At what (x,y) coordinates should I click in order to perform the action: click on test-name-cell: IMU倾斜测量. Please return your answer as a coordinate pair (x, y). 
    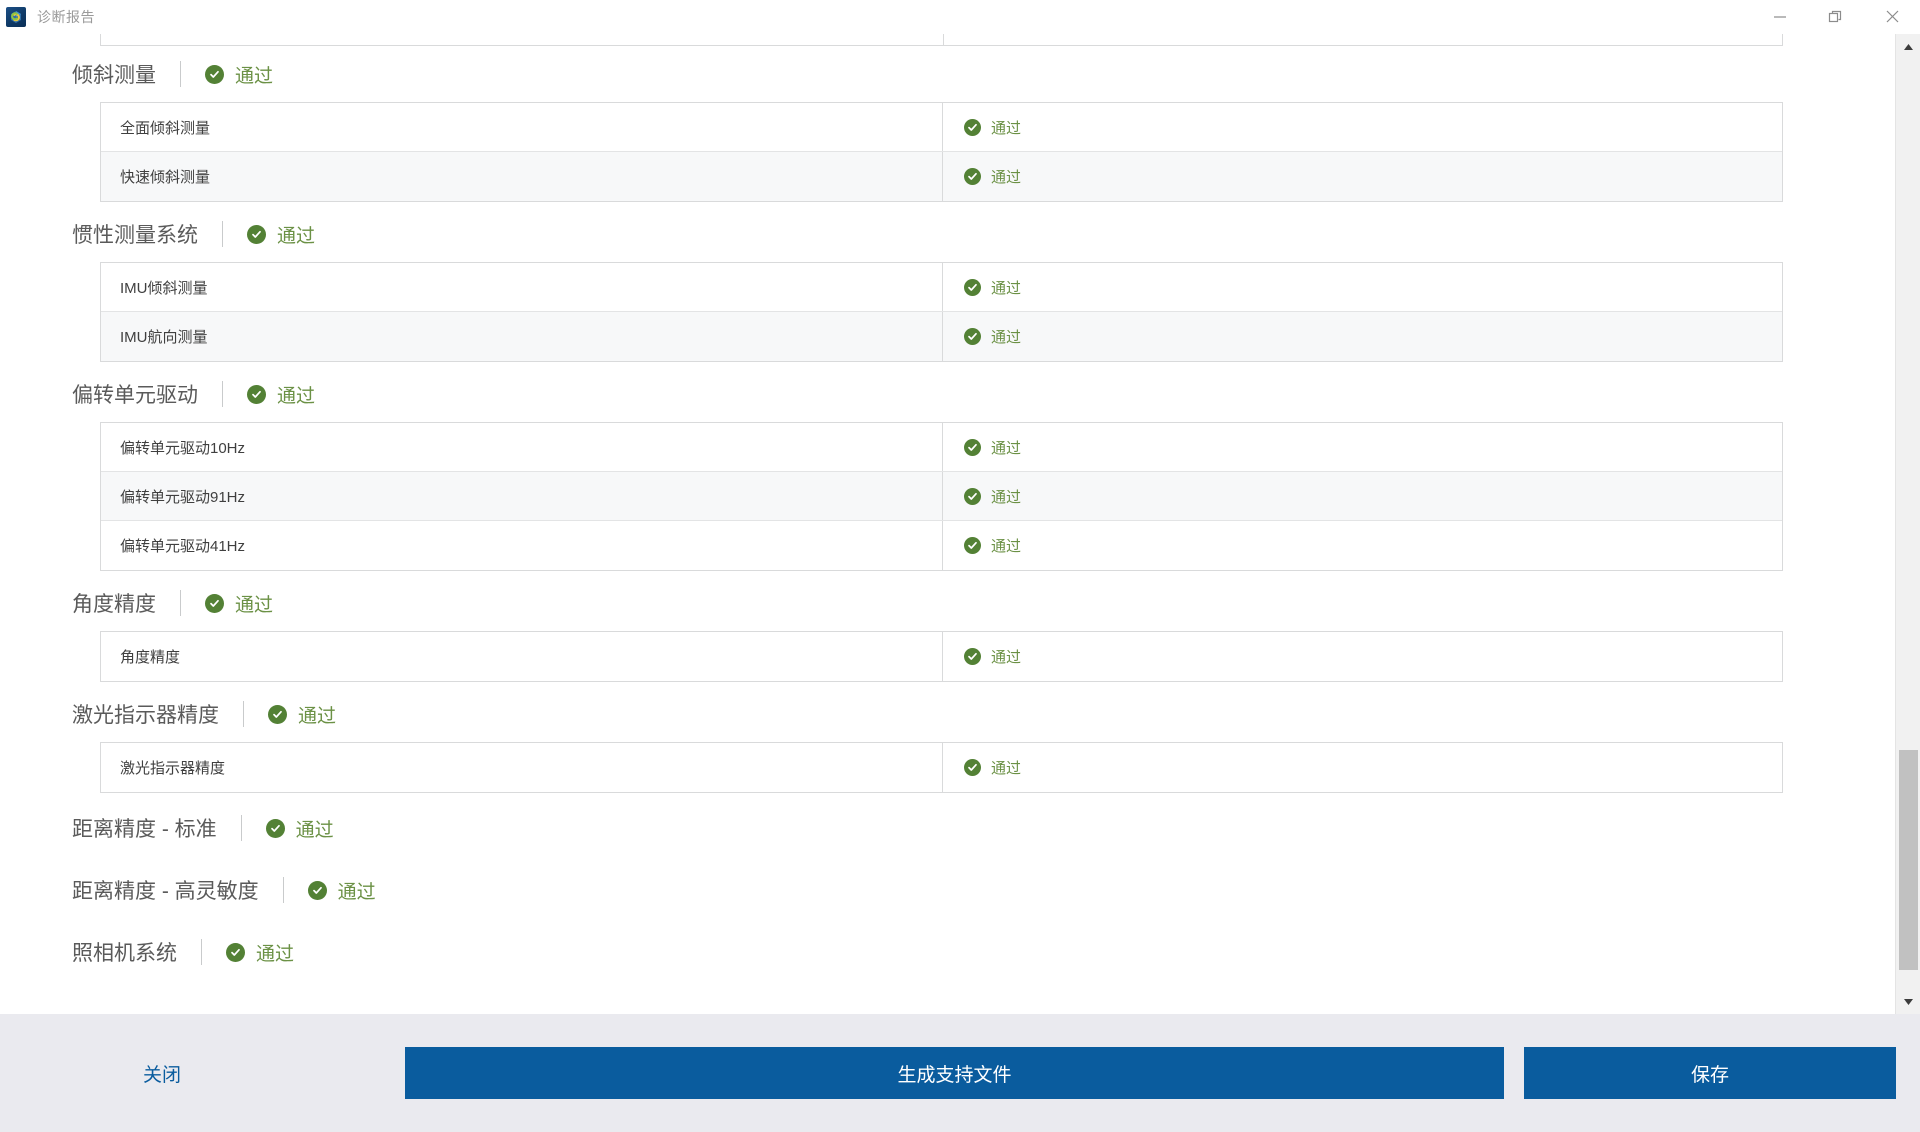
    Looking at the image, I should click on (522, 287).